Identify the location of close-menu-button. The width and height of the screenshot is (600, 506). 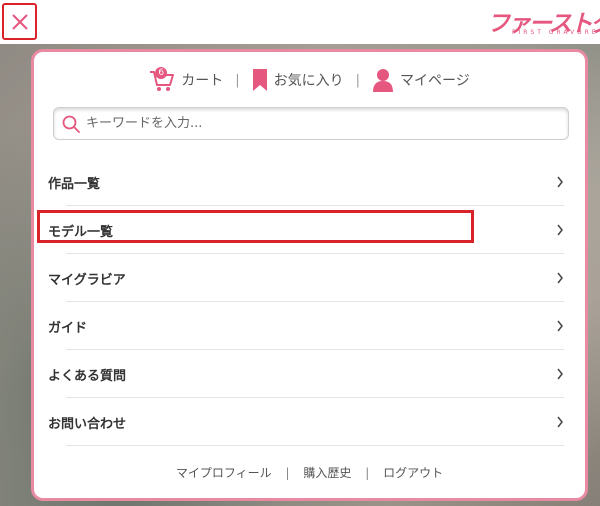
(19, 21).